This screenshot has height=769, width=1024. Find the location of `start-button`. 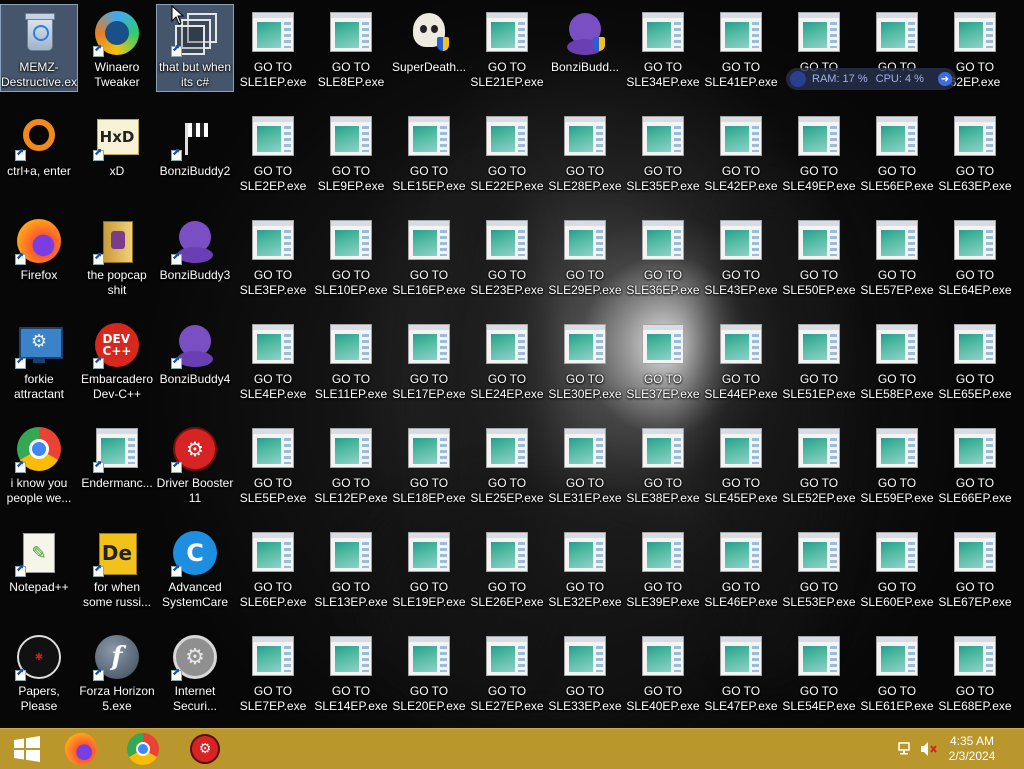

start-button is located at coordinates (27, 749).